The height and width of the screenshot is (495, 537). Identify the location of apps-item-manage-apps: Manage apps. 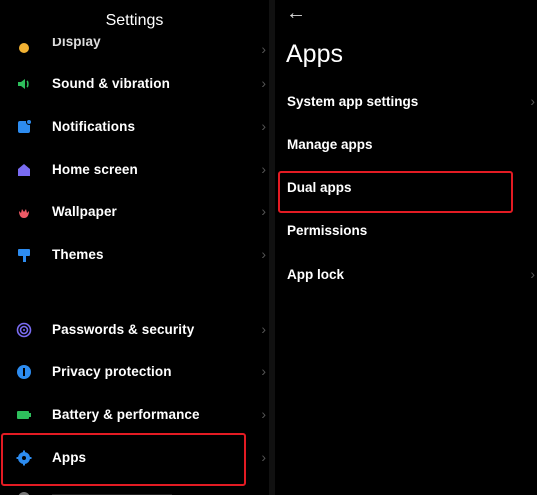
(406, 145).